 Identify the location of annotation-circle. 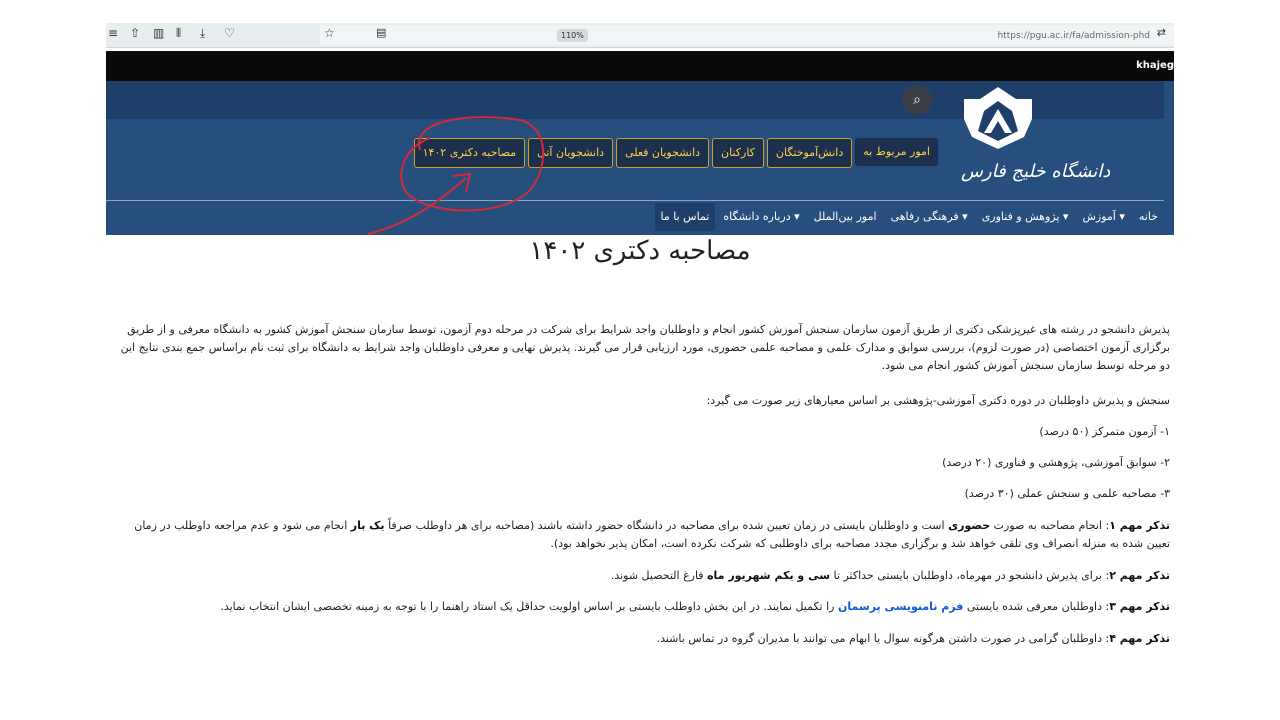
(472, 164).